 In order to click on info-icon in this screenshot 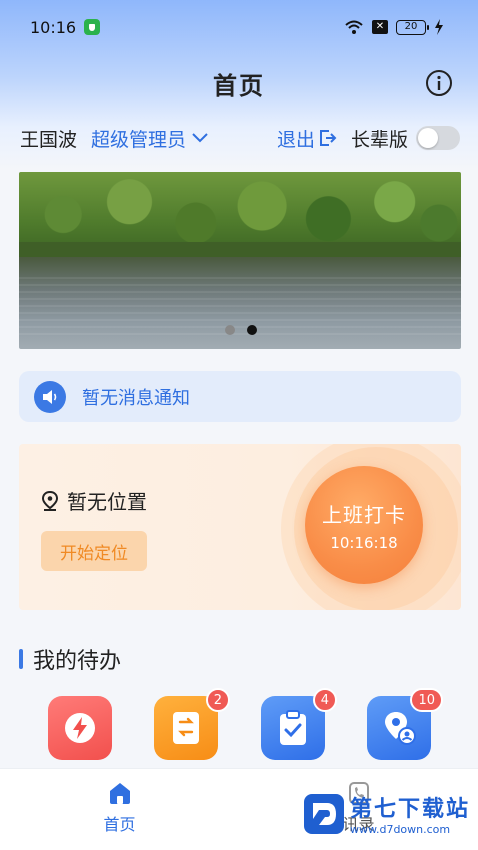, I will do `click(439, 83)`.